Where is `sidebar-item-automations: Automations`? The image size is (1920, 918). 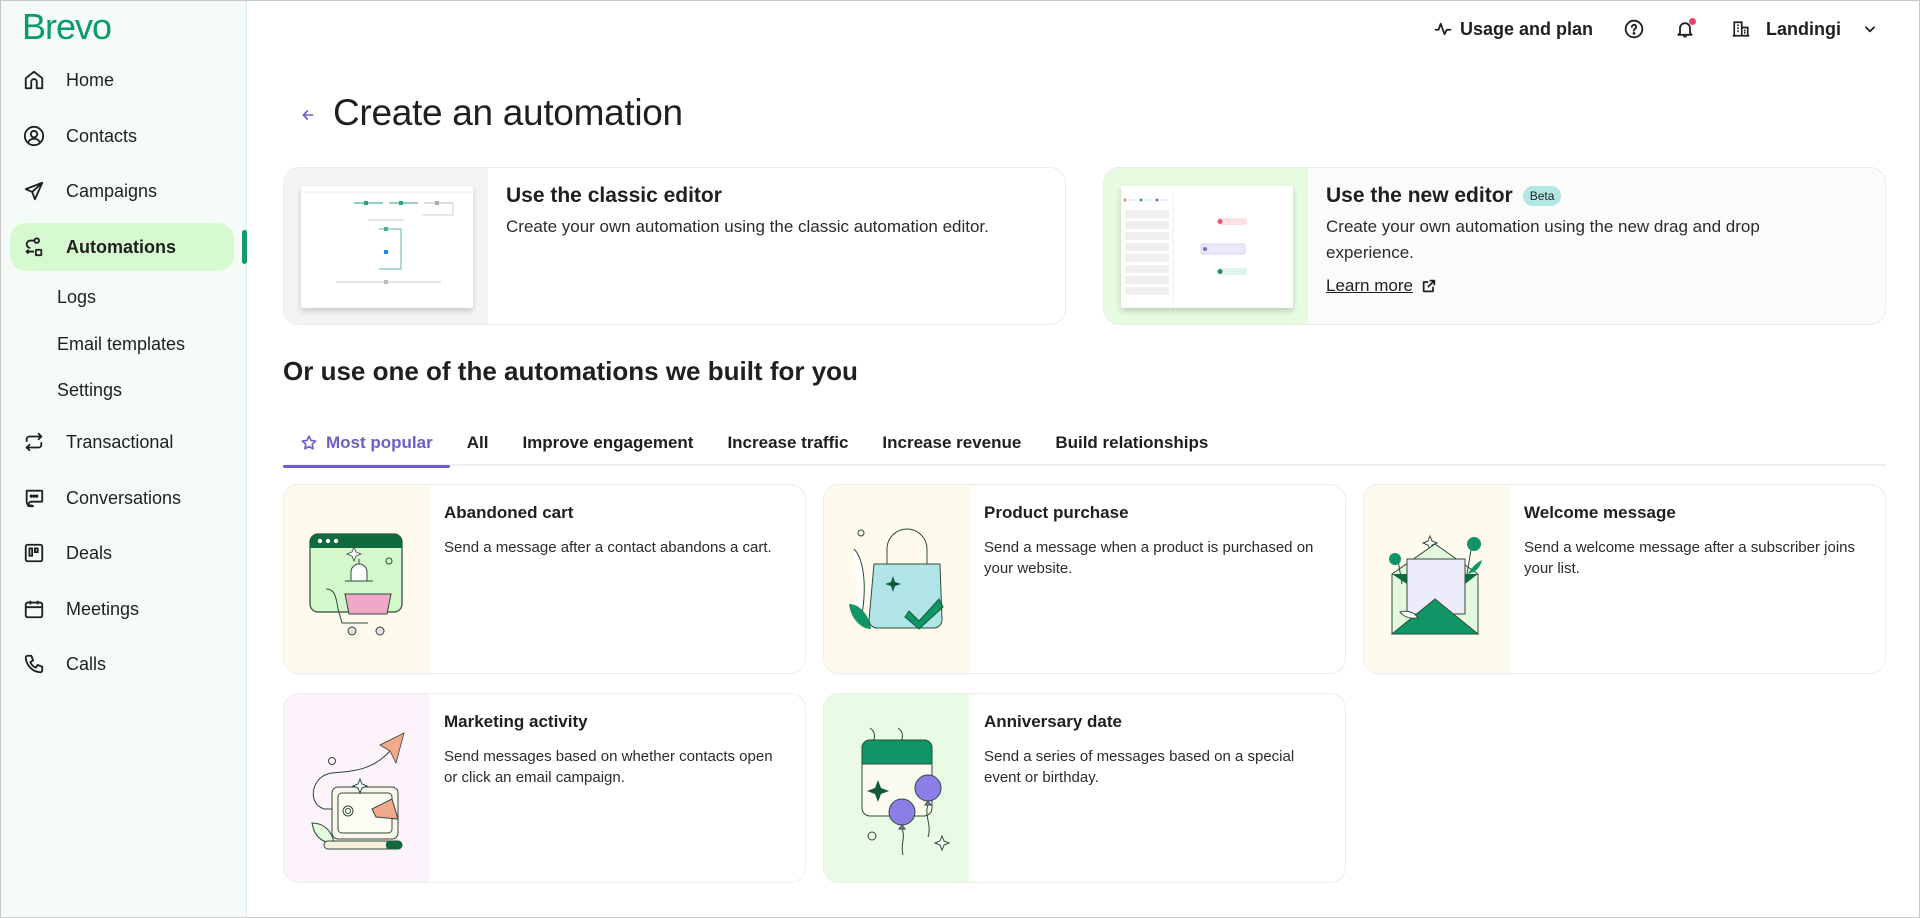
sidebar-item-automations: Automations is located at coordinates (122, 247).